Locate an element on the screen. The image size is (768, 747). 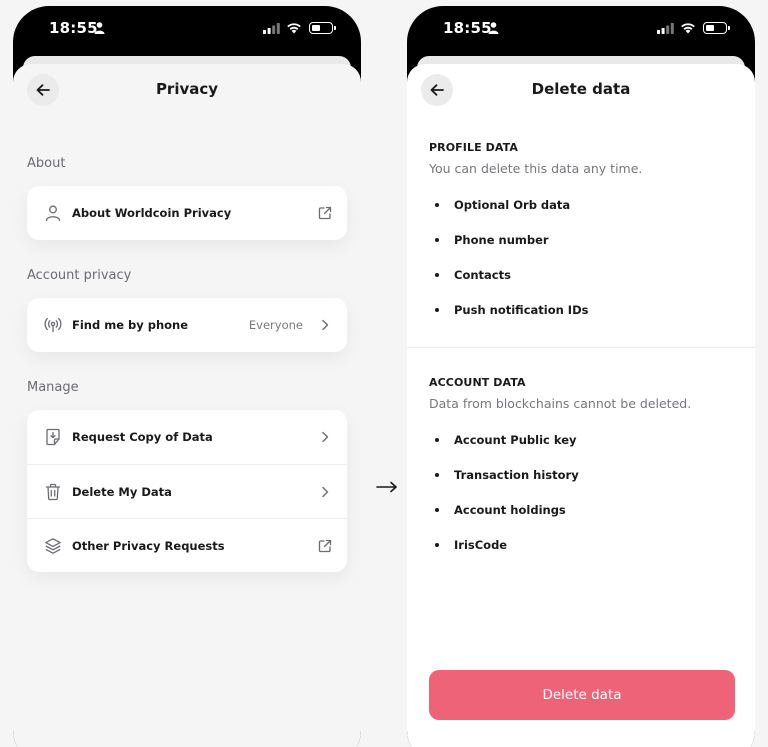
list-item-label: Account holdings is located at coordinates (510, 510).